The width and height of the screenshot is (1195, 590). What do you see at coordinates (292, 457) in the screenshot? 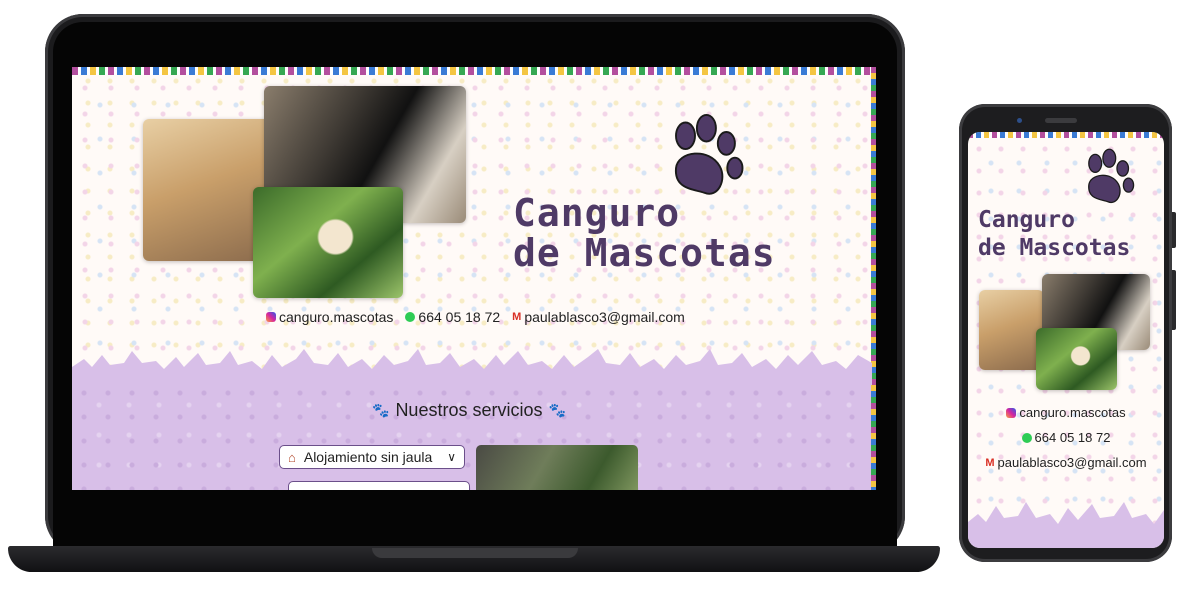
I see `house-icon: ⌂` at bounding box center [292, 457].